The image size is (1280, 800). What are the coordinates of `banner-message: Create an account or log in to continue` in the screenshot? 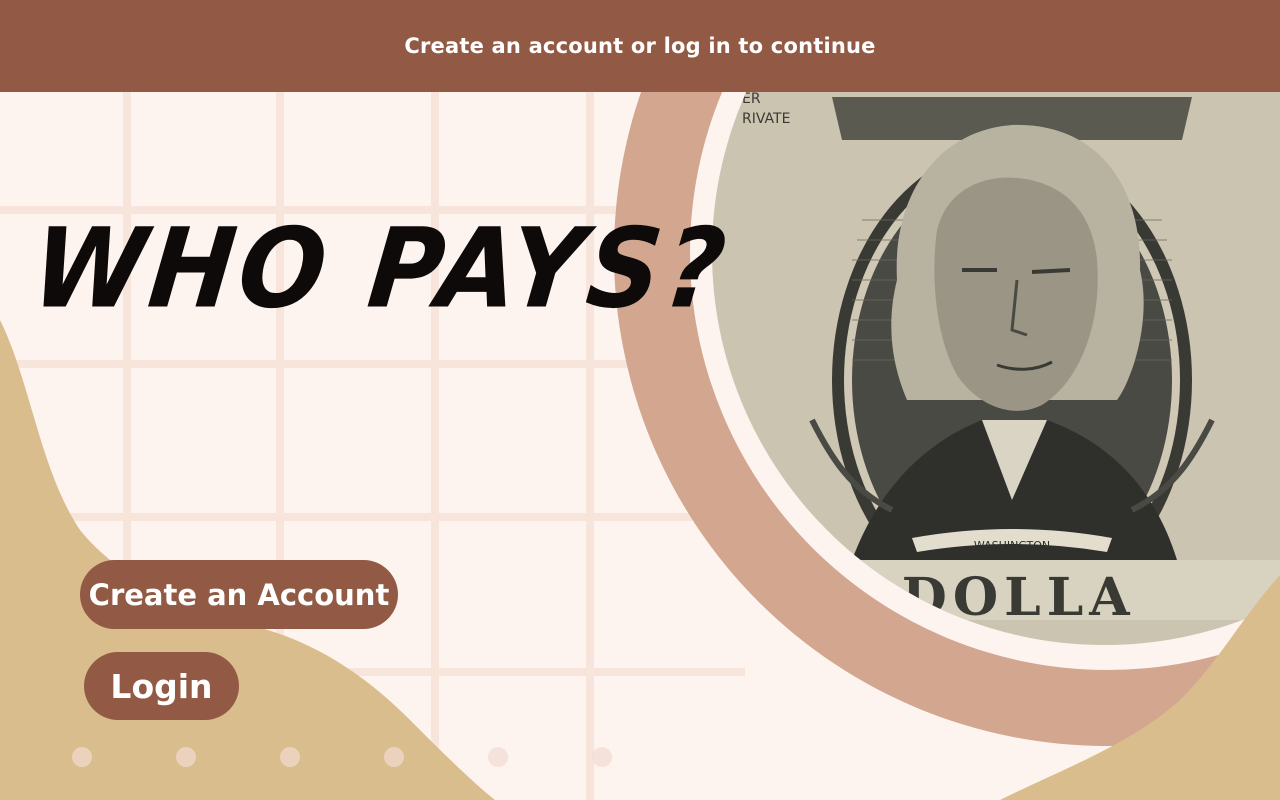 It's located at (640, 46).